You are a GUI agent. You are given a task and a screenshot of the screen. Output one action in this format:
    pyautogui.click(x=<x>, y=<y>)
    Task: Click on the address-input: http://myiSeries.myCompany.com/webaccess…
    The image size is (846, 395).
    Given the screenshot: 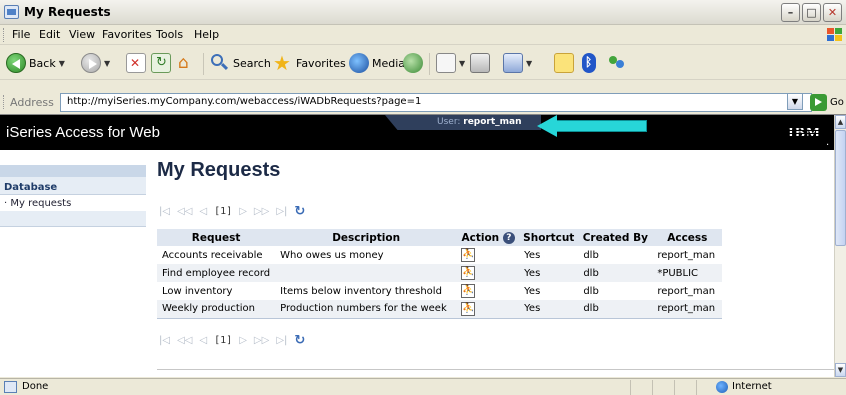 What is the action you would take?
    pyautogui.click(x=436, y=102)
    